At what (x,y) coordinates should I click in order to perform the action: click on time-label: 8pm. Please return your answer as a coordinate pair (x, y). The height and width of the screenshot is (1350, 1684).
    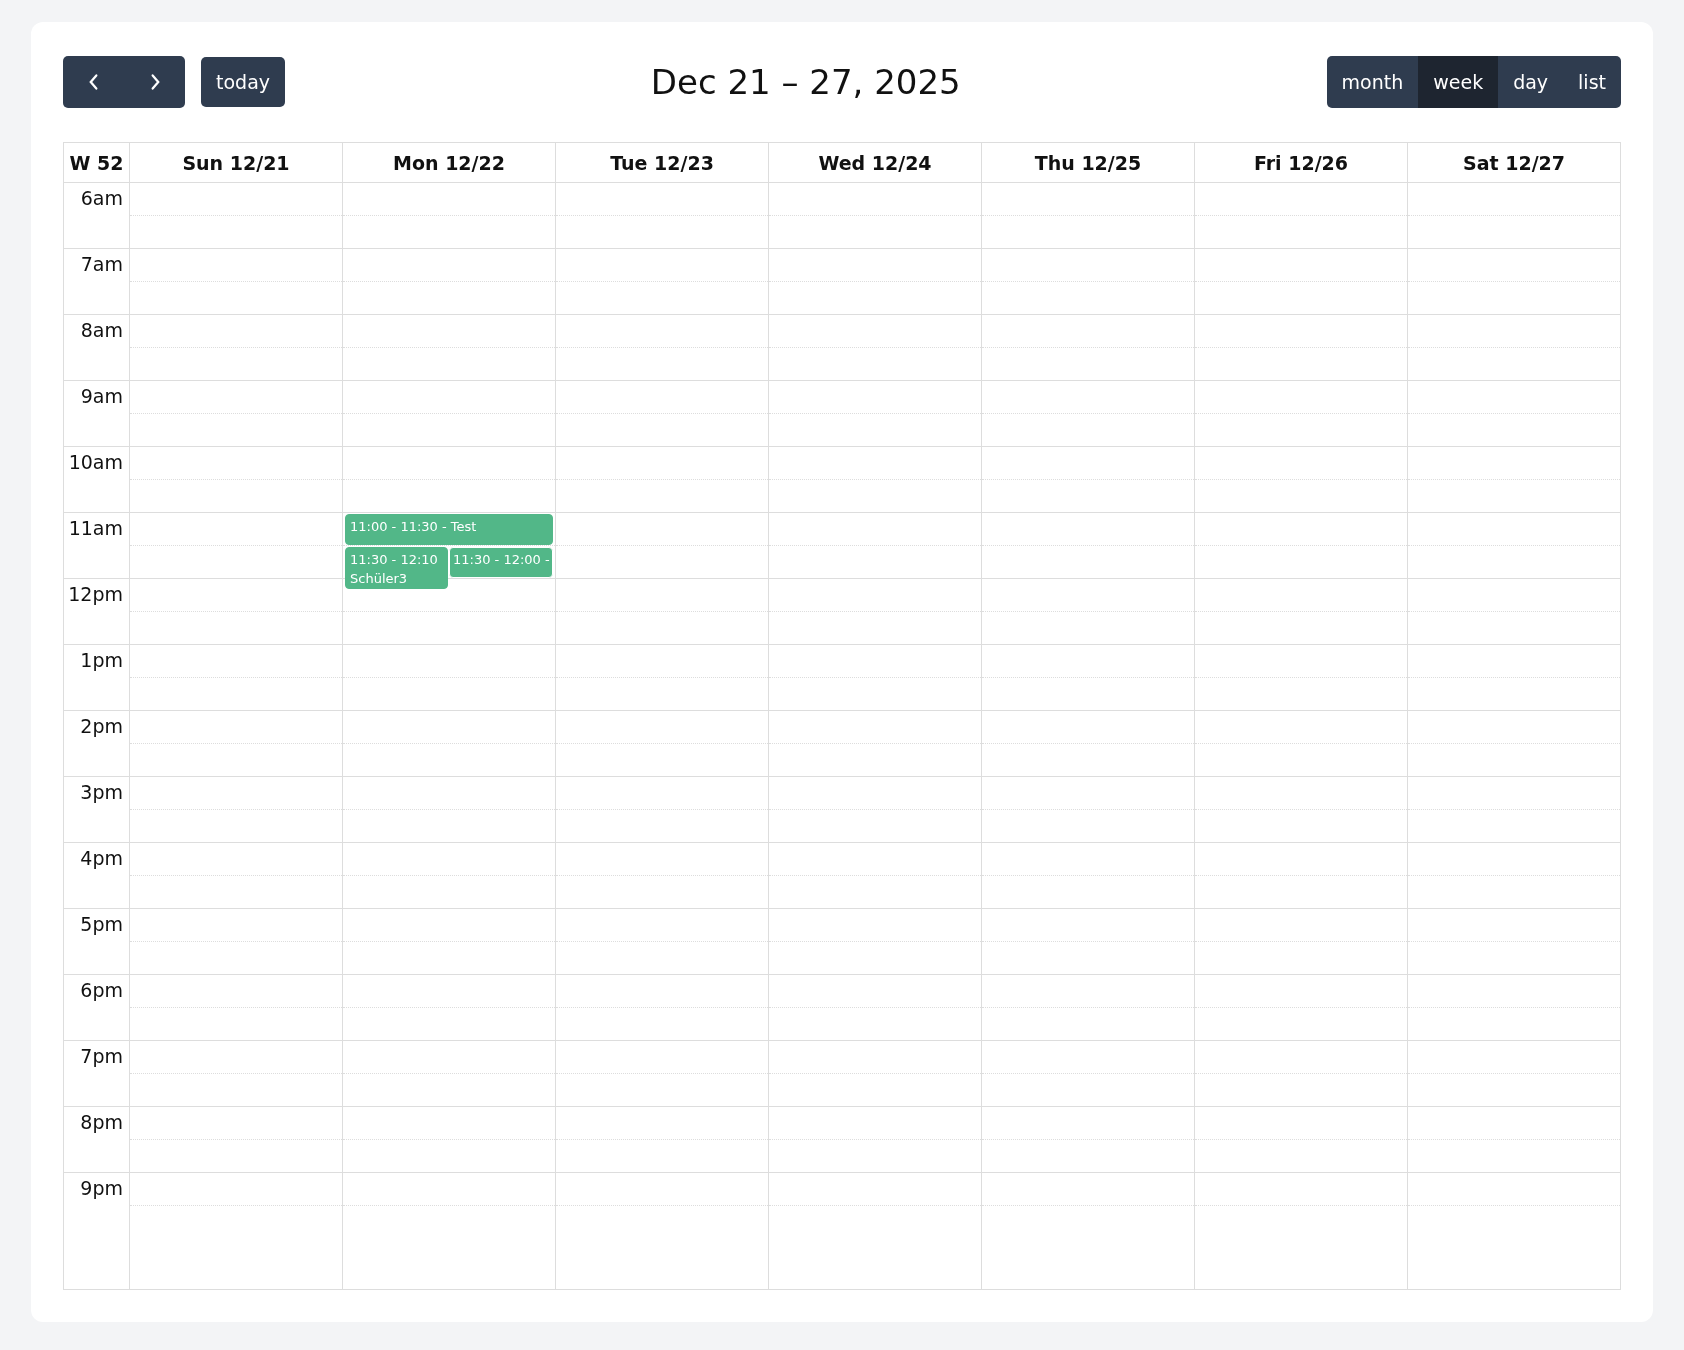
    Looking at the image, I should click on (101, 1122).